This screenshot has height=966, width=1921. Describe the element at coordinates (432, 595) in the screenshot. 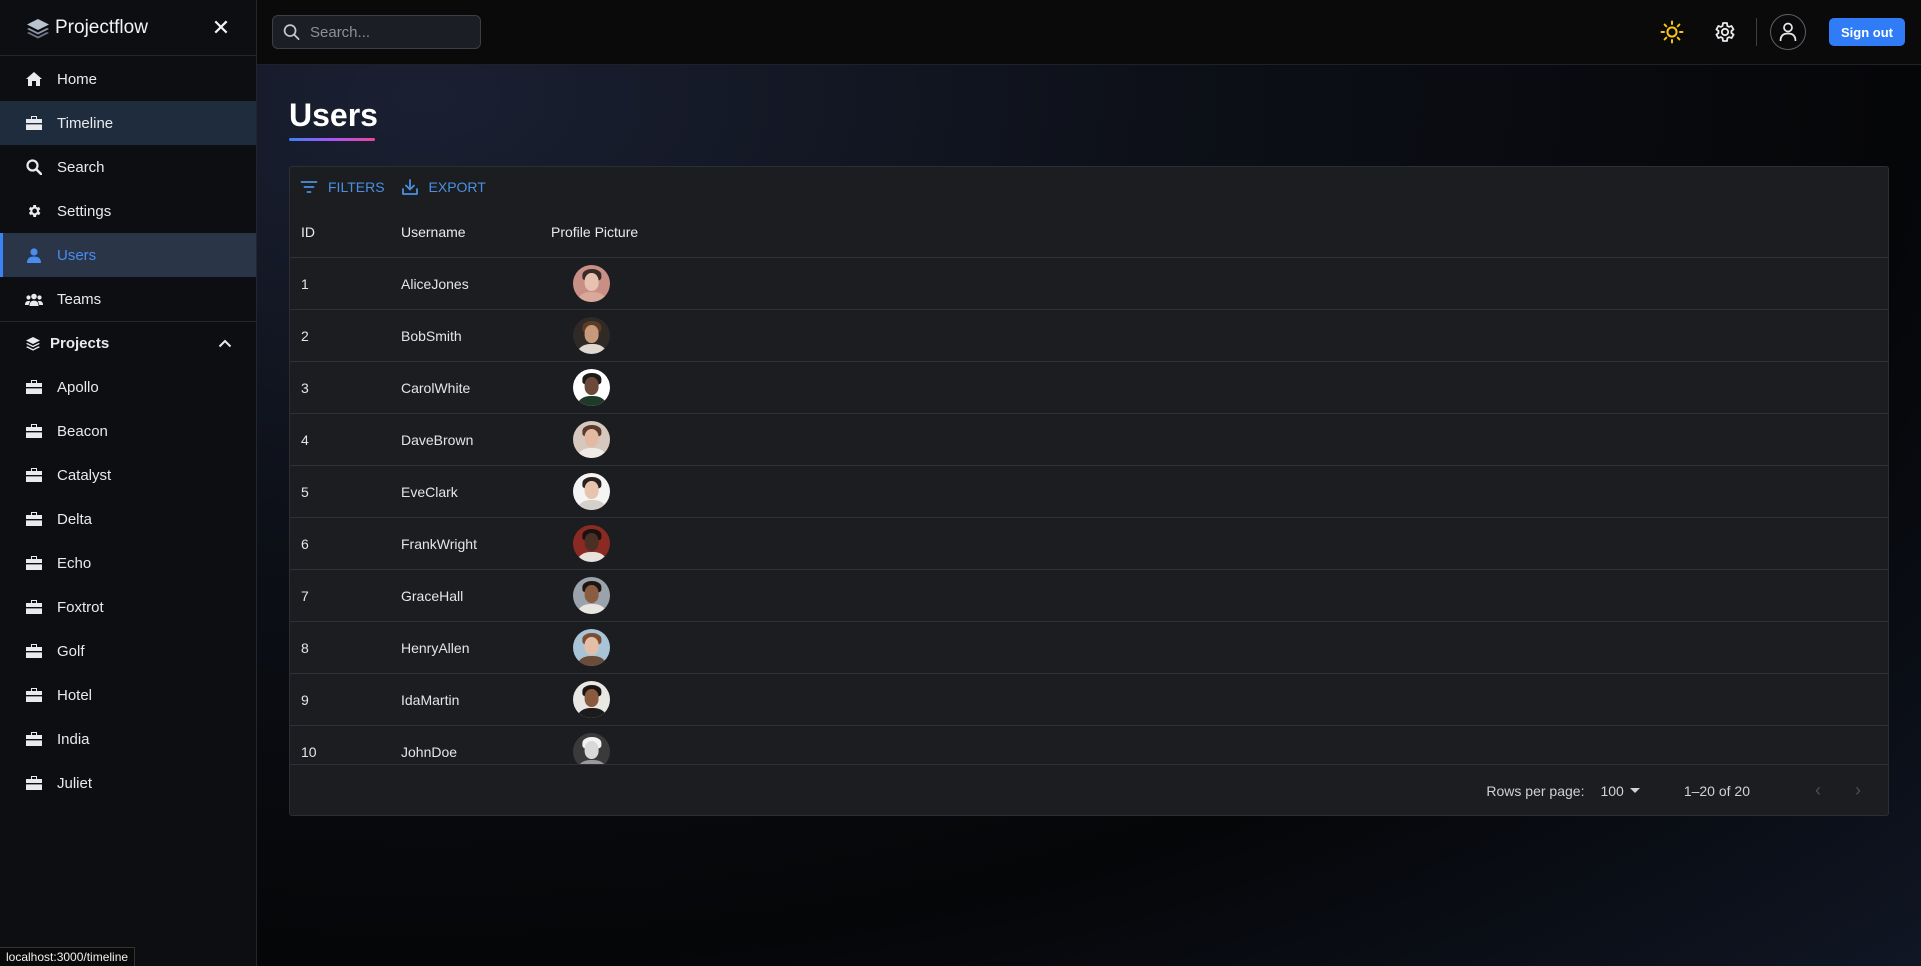

I see `cell-username: GraceHall` at that location.